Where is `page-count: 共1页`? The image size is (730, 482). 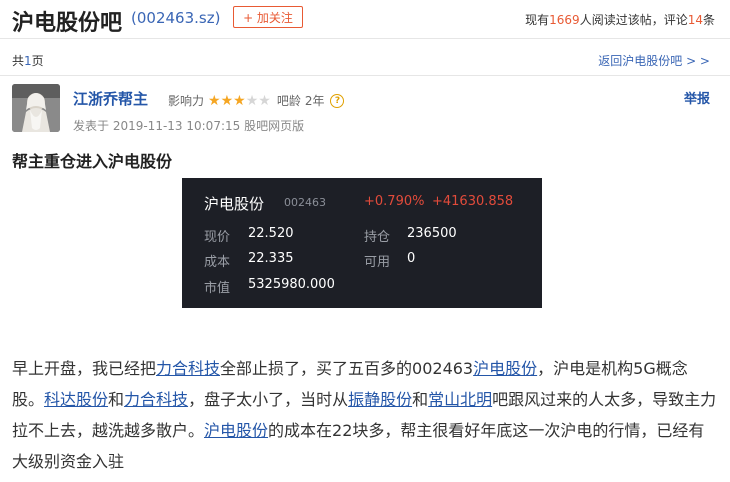 page-count: 共1页 is located at coordinates (28, 60).